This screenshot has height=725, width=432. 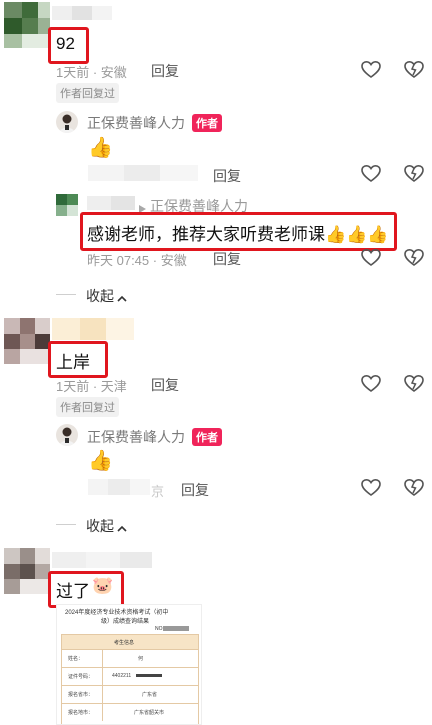 I want to click on report-section-title: 考生信息, so click(x=124, y=643).